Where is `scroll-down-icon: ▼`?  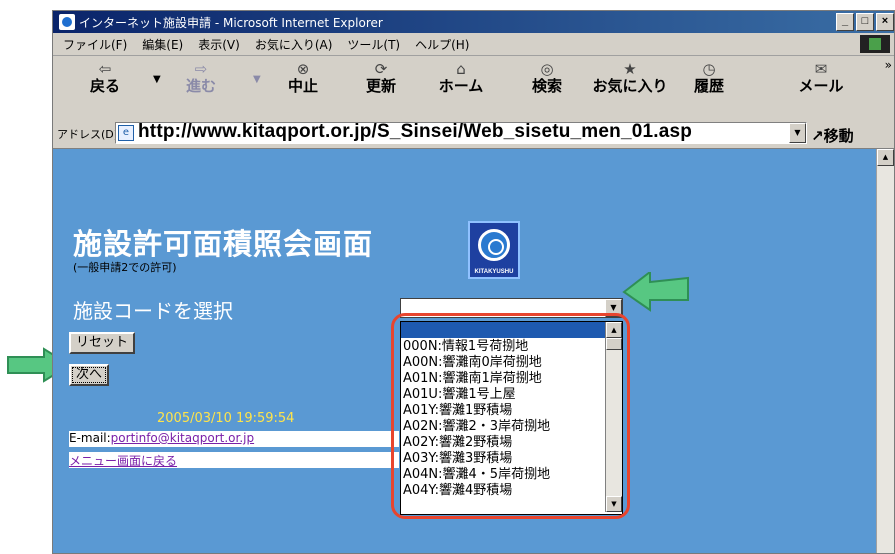 scroll-down-icon: ▼ is located at coordinates (614, 504).